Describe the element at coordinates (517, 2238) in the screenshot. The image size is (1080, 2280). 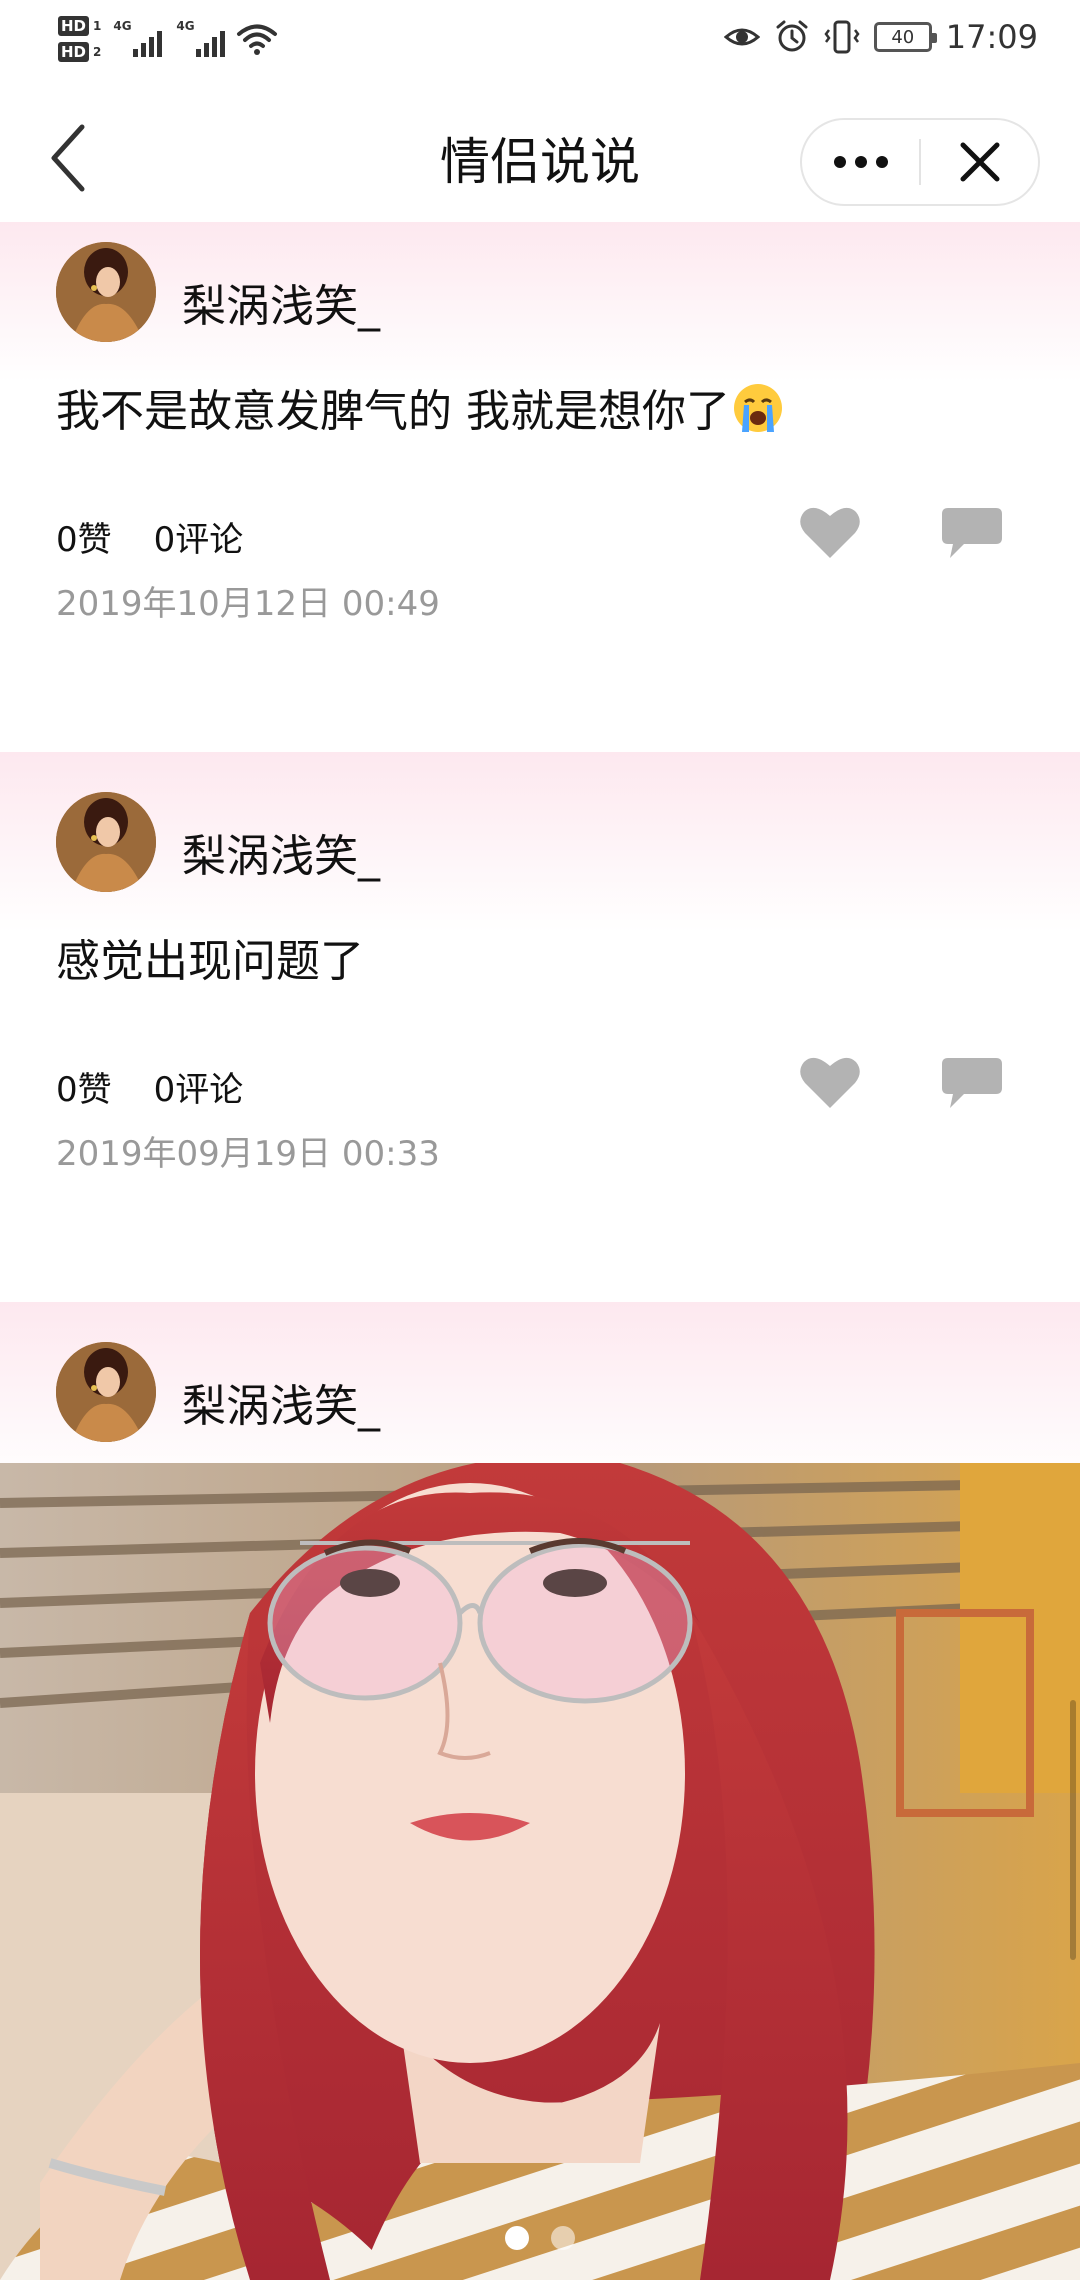
I see `carousel-dot-active` at that location.